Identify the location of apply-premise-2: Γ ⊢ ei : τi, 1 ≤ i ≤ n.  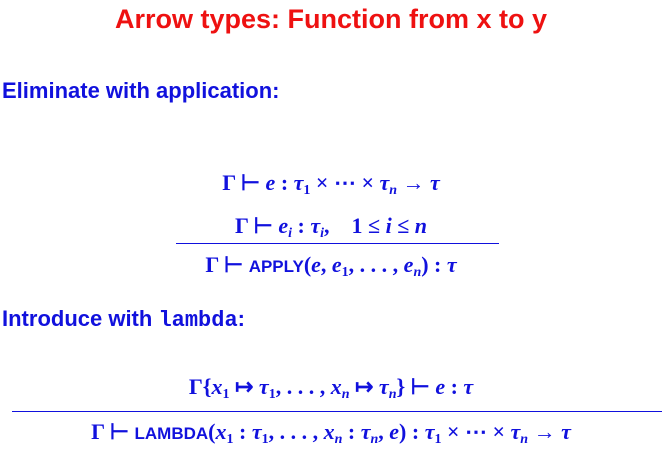
(331, 227).